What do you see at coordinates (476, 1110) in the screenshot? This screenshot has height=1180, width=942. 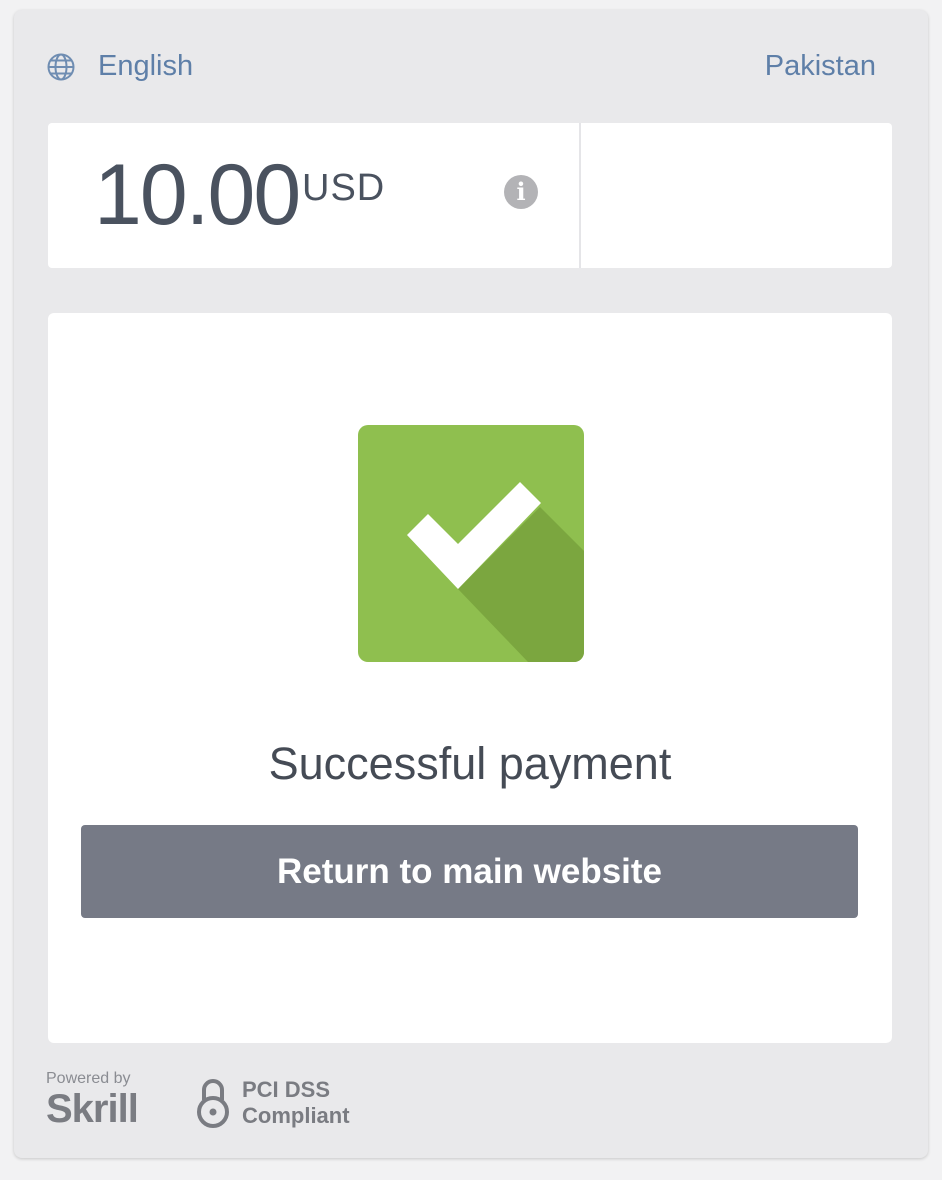 I see `footer: Powered by Skrill PCI DSS Compliant` at bounding box center [476, 1110].